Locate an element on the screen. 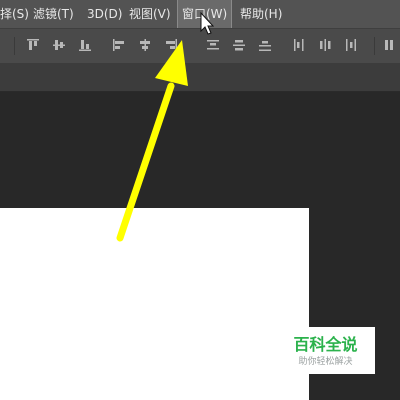 This screenshot has width=400, height=400. mouse-cursor-icon is located at coordinates (207, 23).